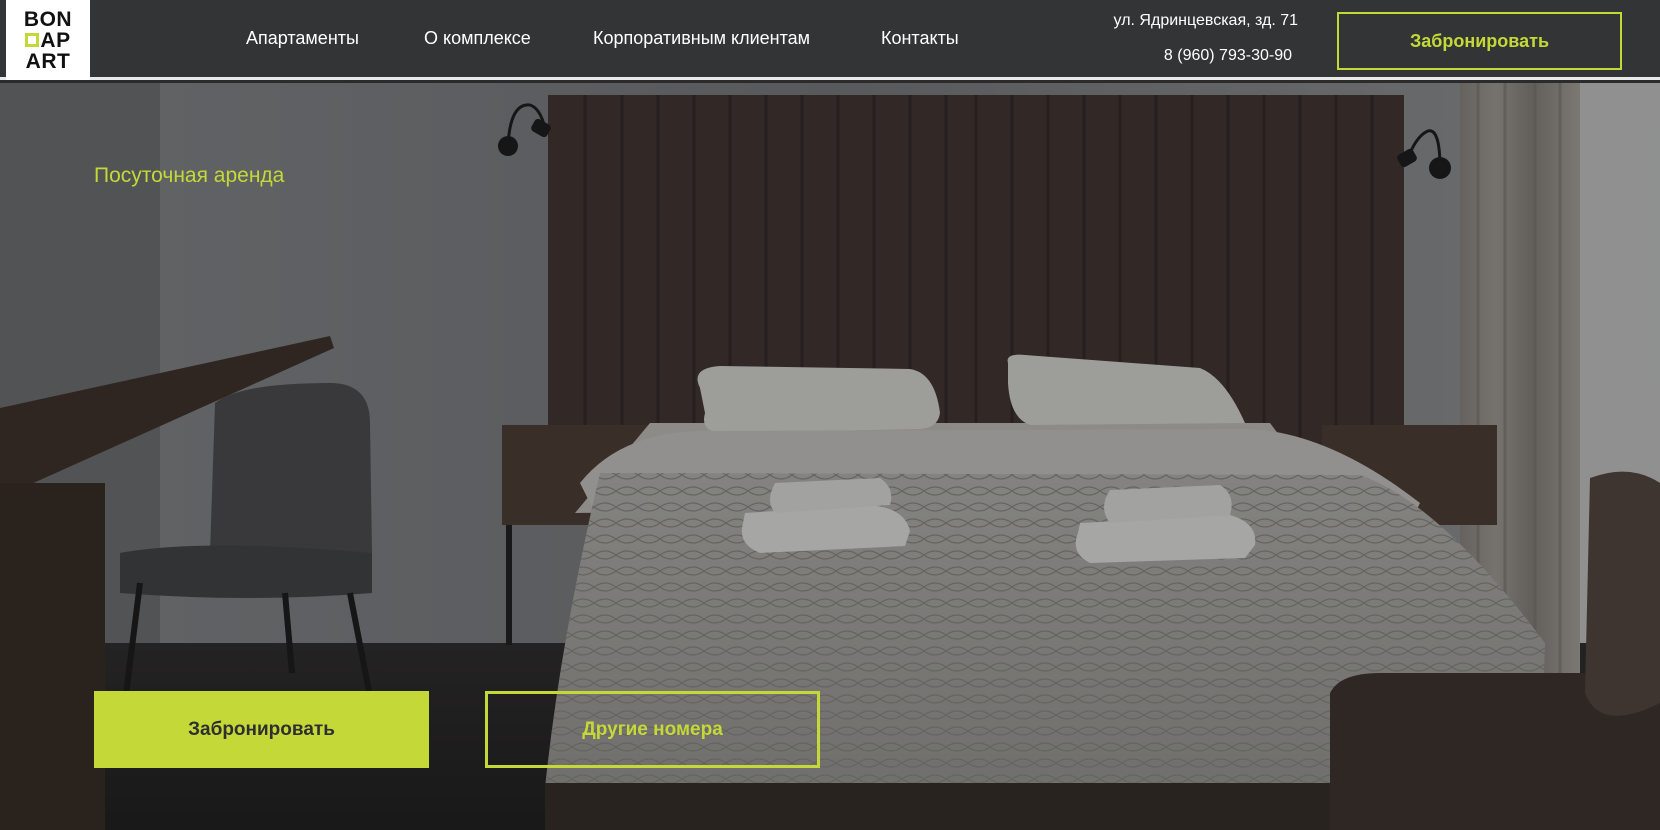  Describe the element at coordinates (261, 729) in the screenshot. I see `hero-book-button: Забронировать` at that location.